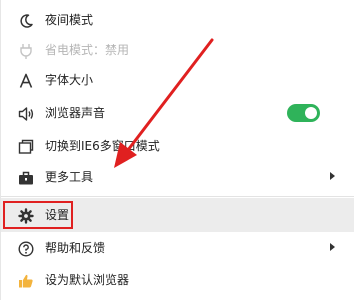 The image size is (354, 300). Describe the element at coordinates (177, 196) in the screenshot. I see `menu-separator` at that location.